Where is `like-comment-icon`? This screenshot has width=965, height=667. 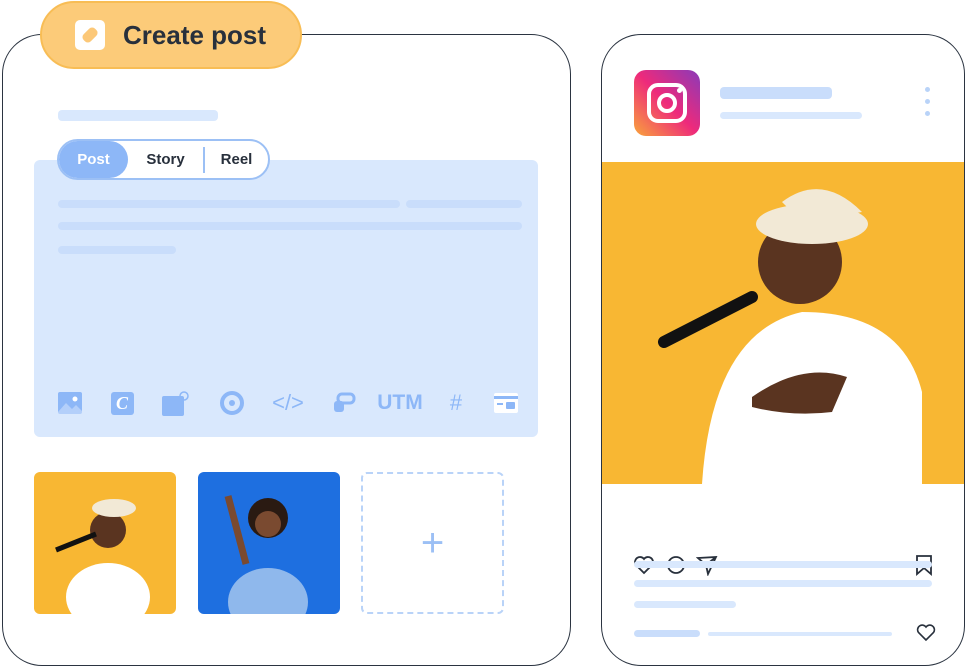
like-comment-icon is located at coordinates (926, 633).